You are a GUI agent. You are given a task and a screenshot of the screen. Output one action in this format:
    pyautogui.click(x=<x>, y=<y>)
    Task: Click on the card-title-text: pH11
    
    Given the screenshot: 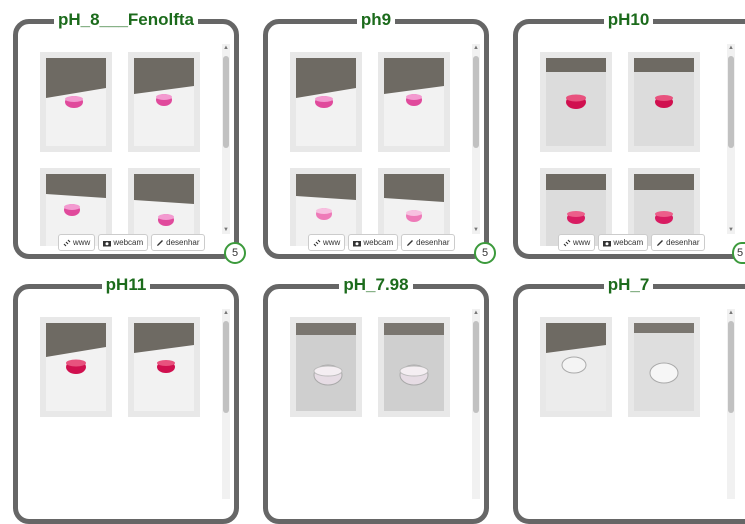 What is the action you would take?
    pyautogui.click(x=126, y=284)
    